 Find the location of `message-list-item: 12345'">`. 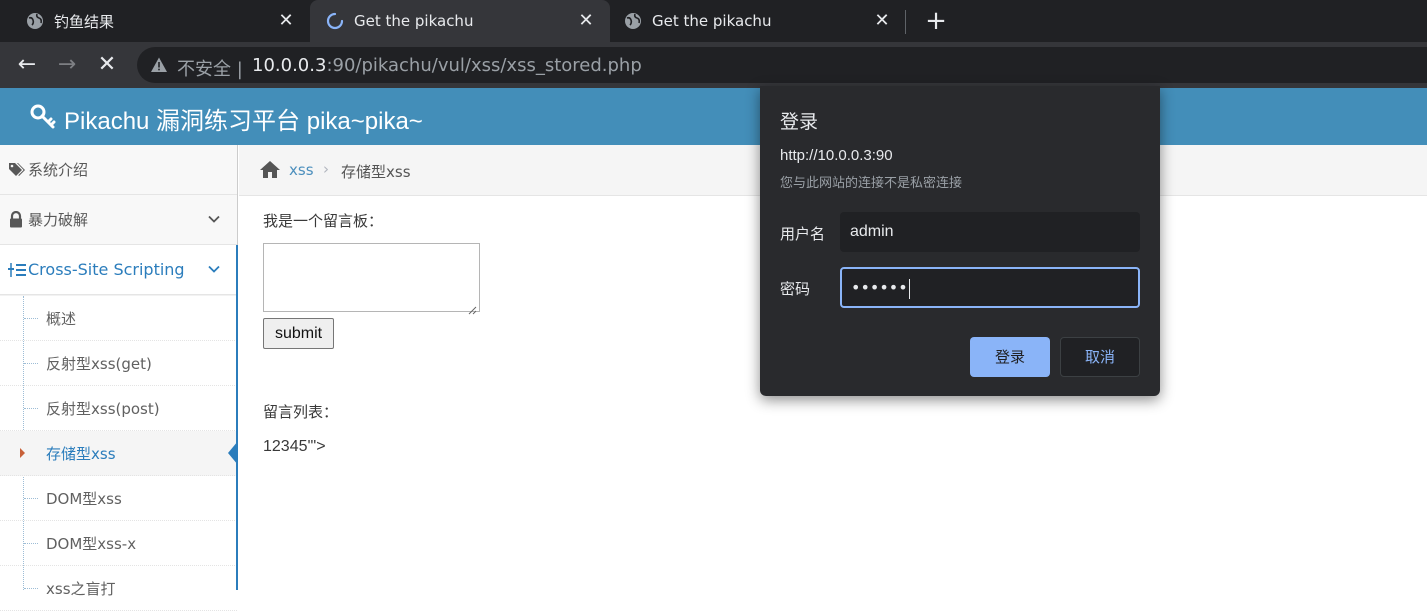

message-list-item: 12345'"> is located at coordinates (294, 446).